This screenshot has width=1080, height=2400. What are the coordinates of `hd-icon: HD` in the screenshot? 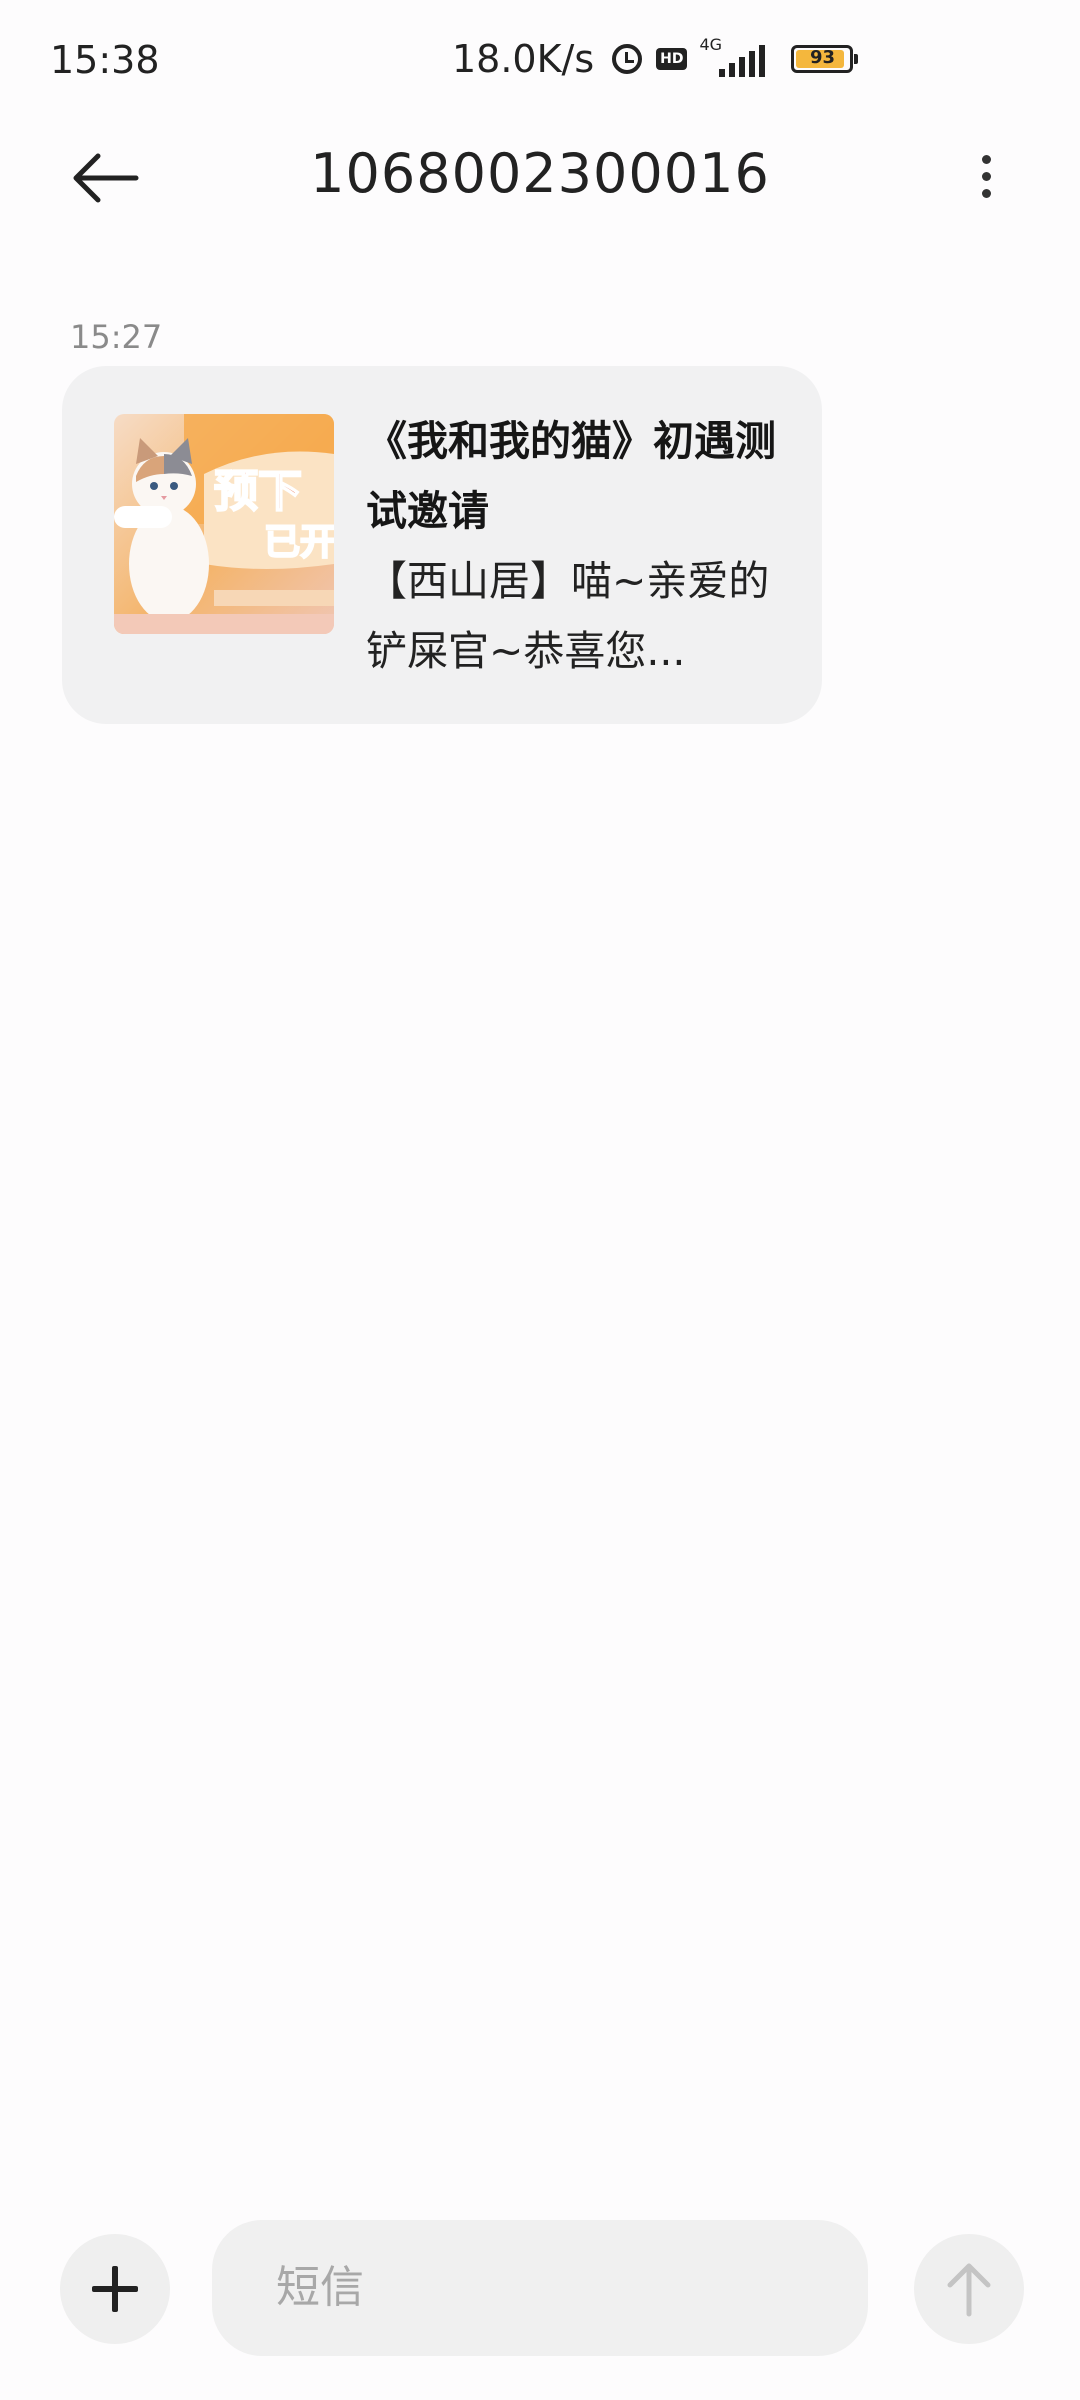 It's located at (672, 59).